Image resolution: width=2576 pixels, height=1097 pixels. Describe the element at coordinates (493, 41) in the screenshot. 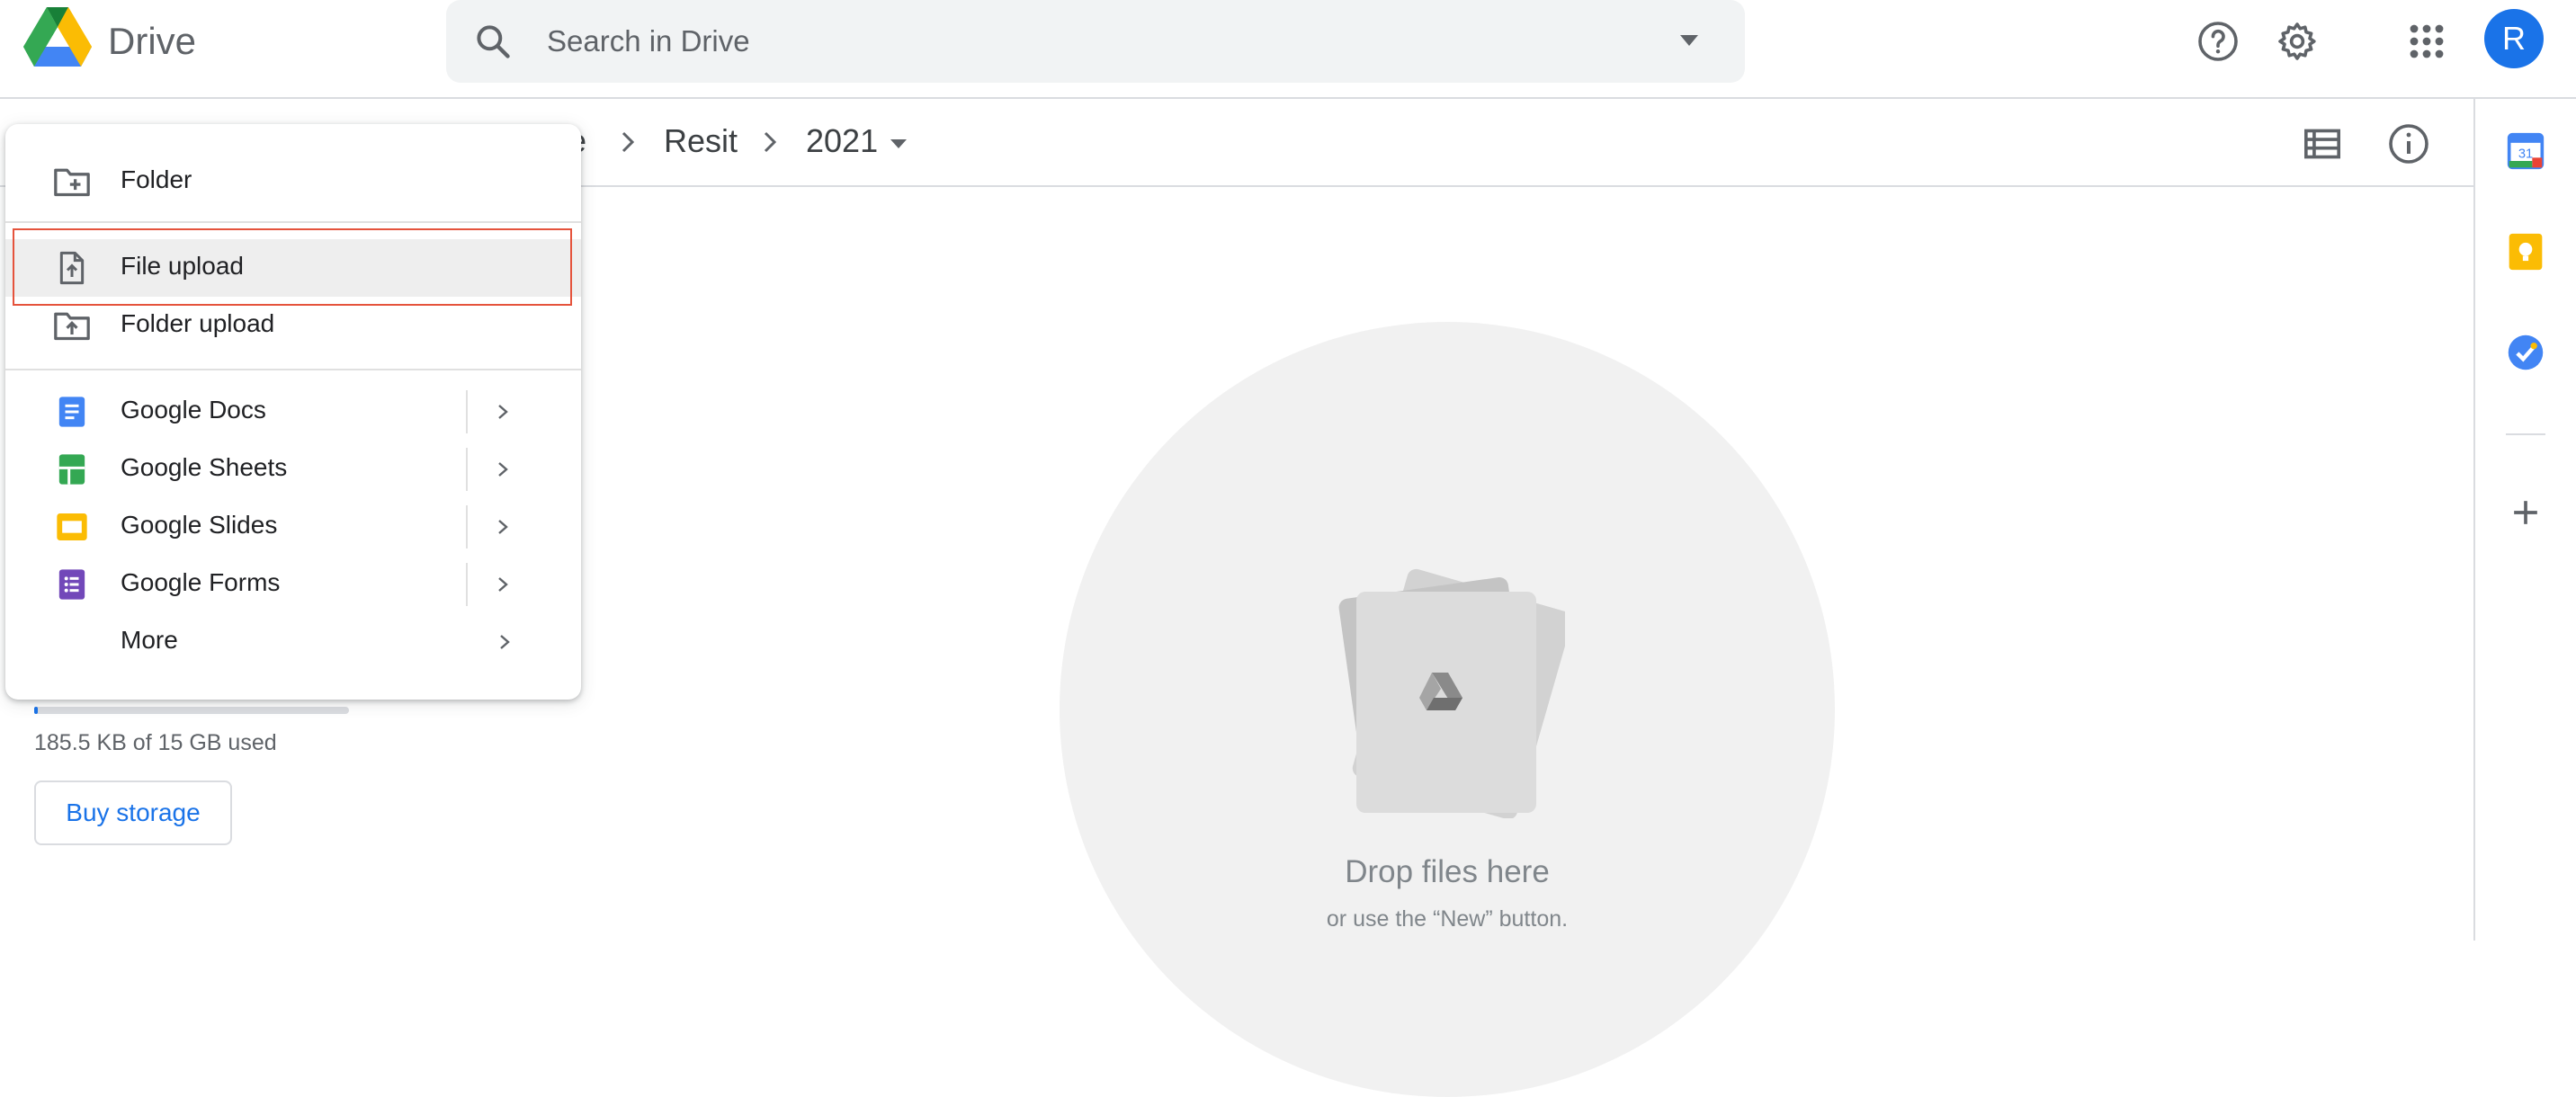

I see `search-icon` at that location.